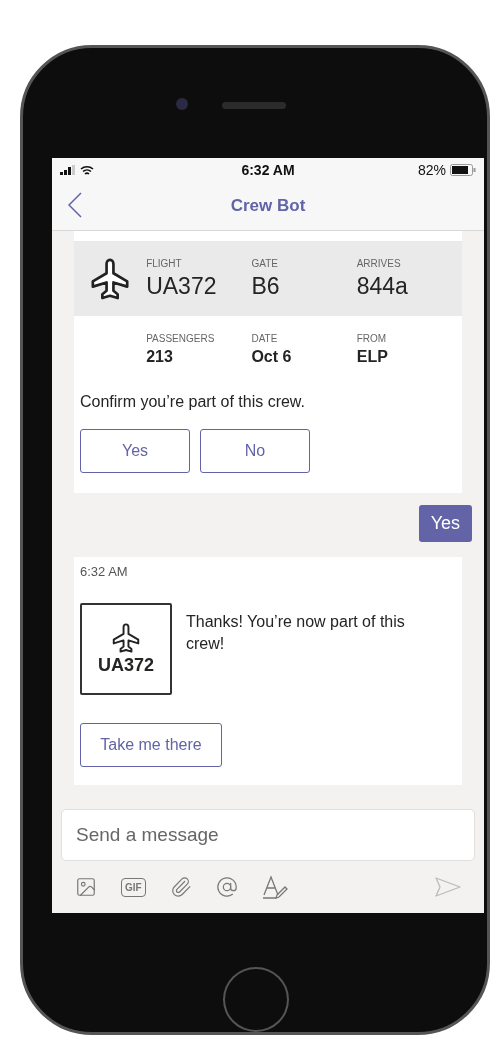 This screenshot has width=500, height=1040. Describe the element at coordinates (160, 357) in the screenshot. I see `field-value: 213` at that location.